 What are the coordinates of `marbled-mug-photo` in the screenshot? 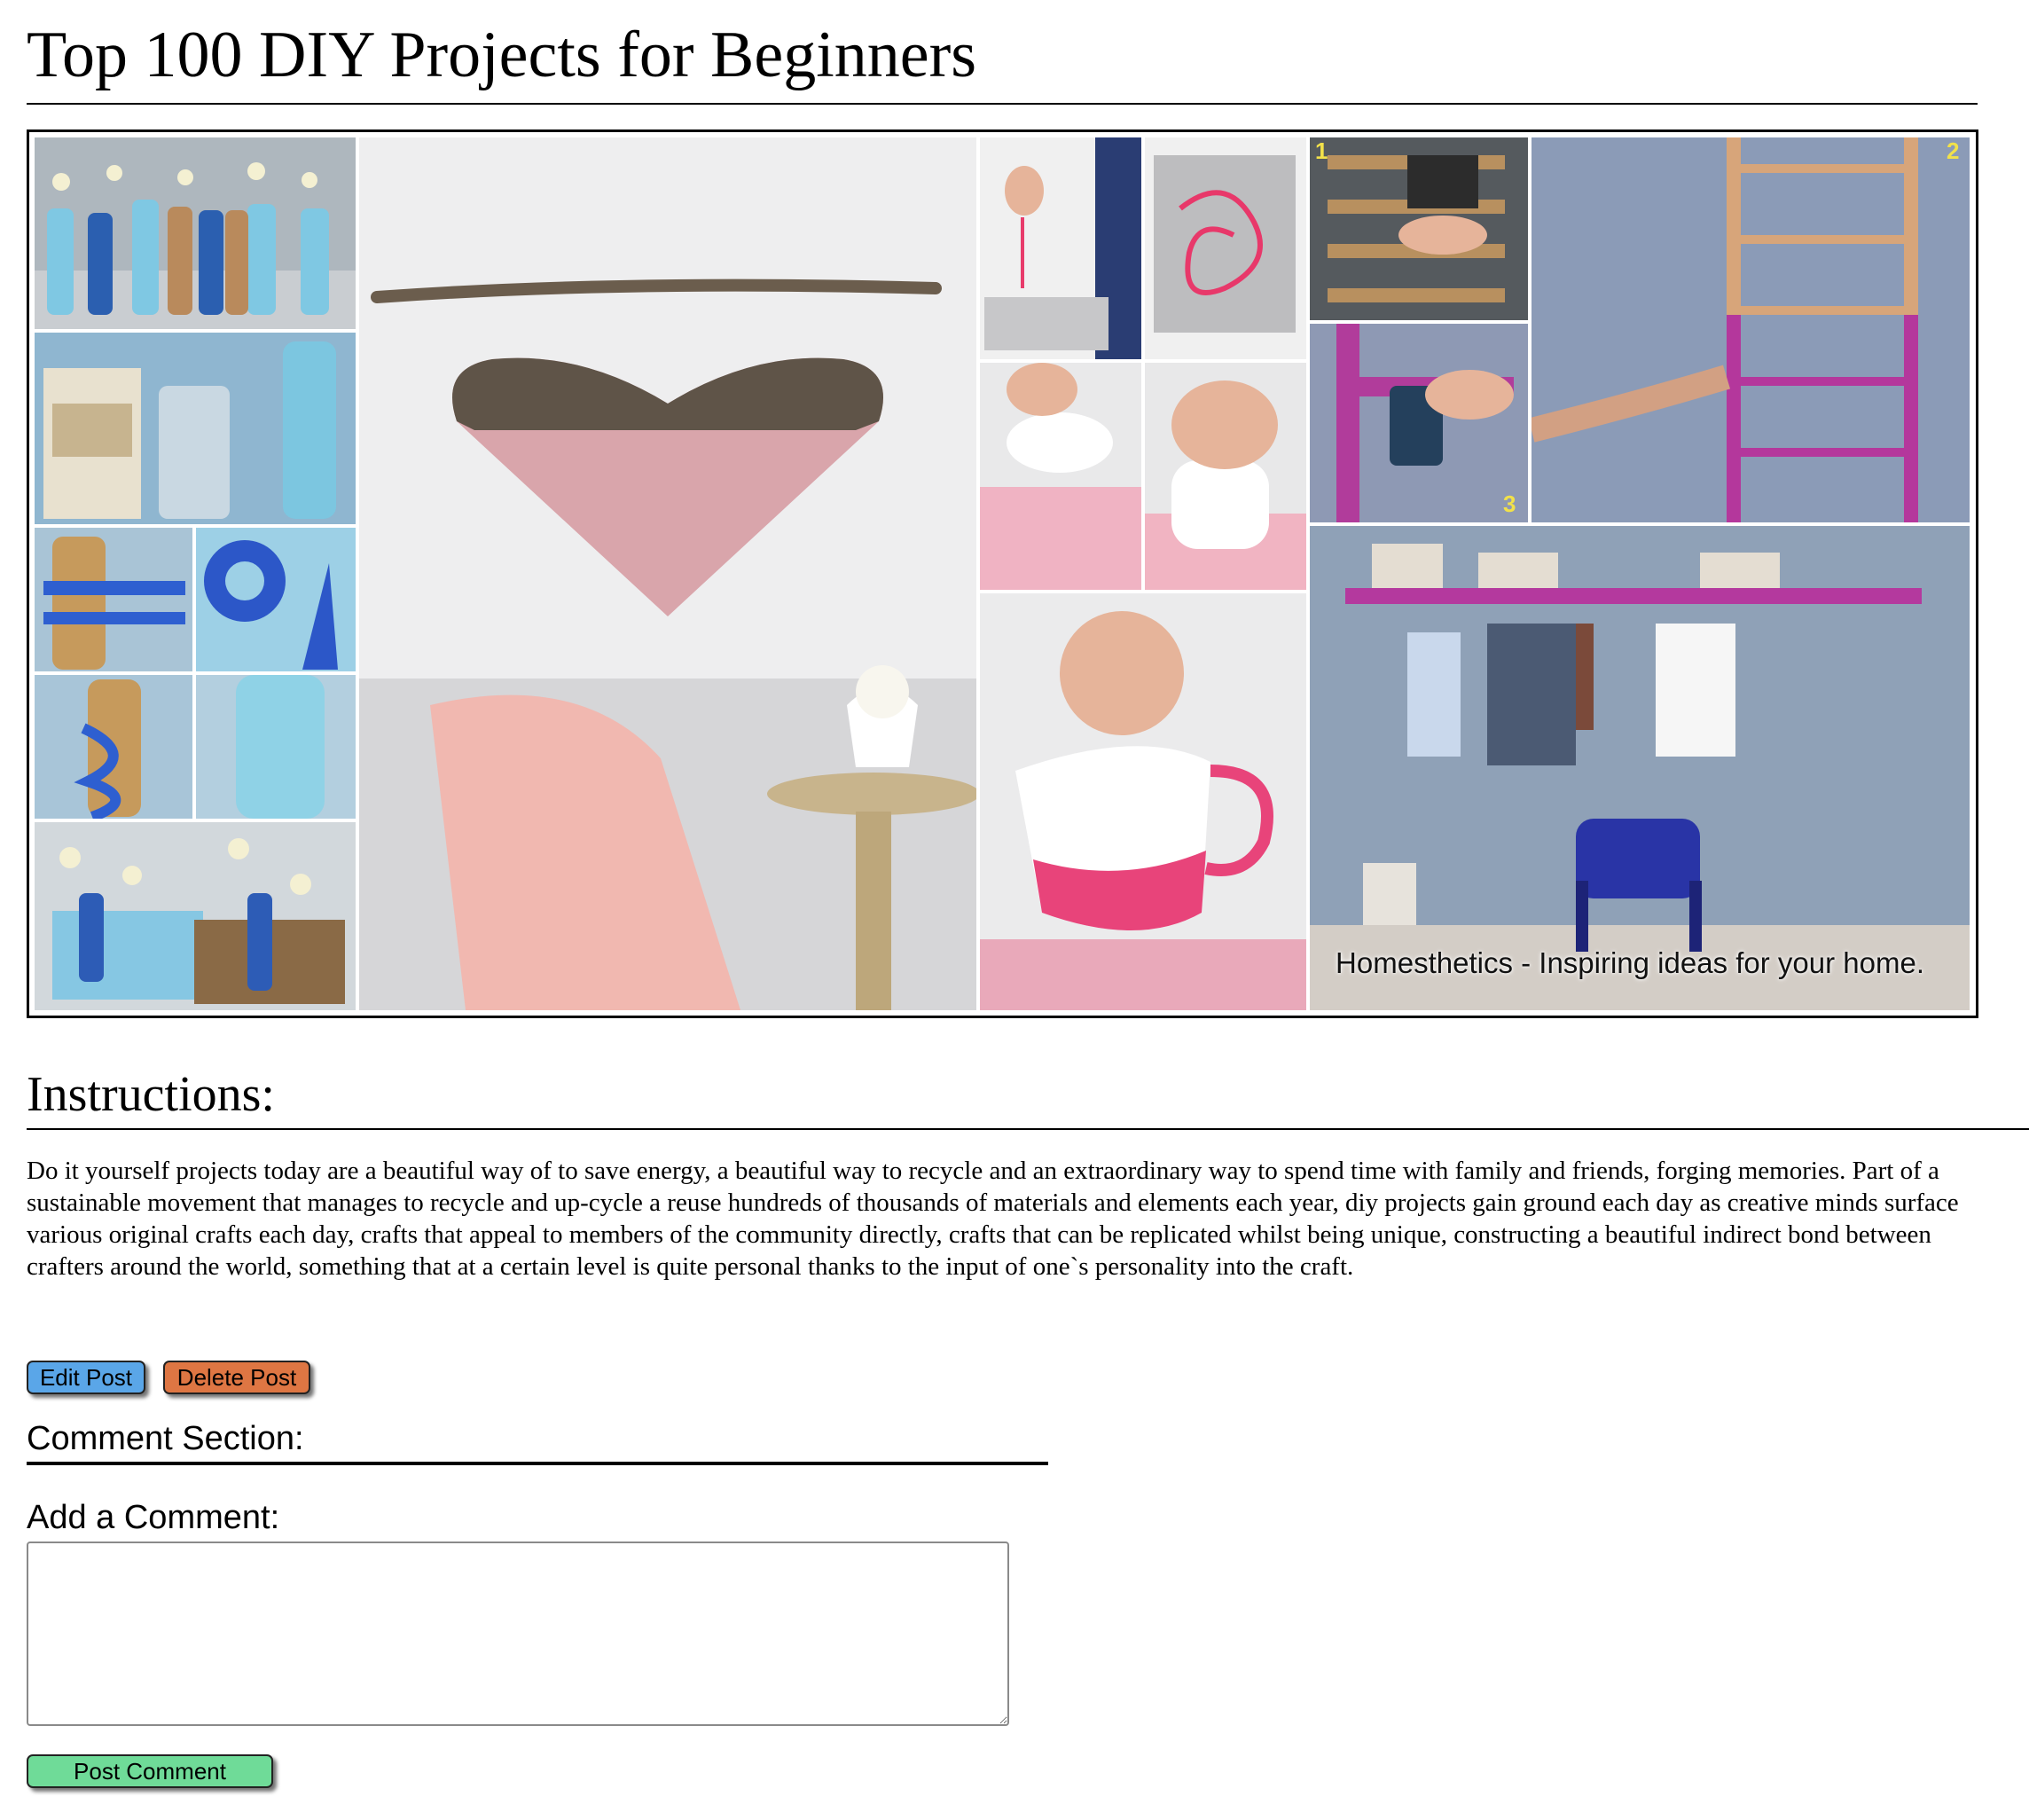 It's located at (1143, 801).